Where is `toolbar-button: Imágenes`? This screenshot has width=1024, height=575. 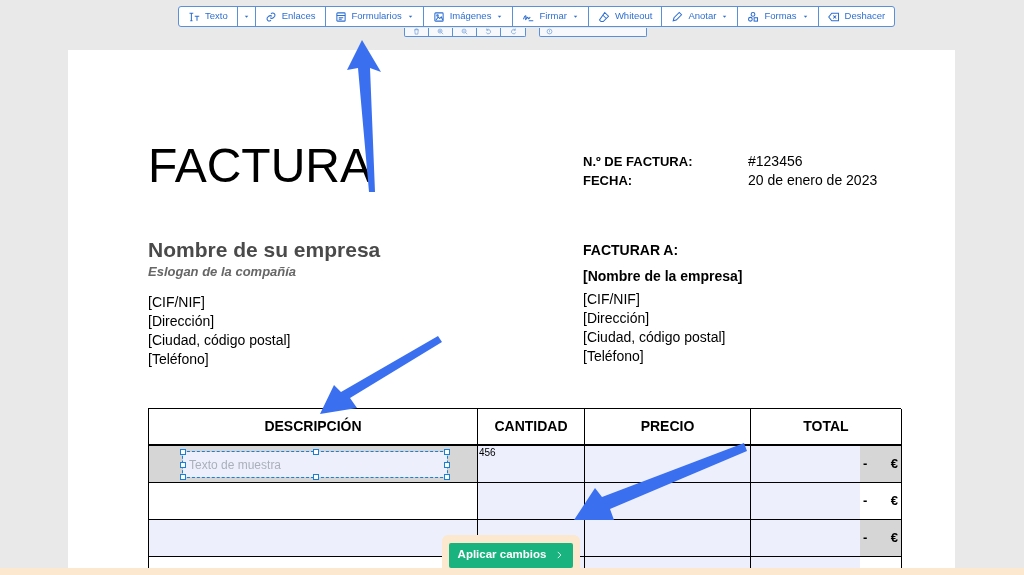 toolbar-button: Imágenes is located at coordinates (468, 16).